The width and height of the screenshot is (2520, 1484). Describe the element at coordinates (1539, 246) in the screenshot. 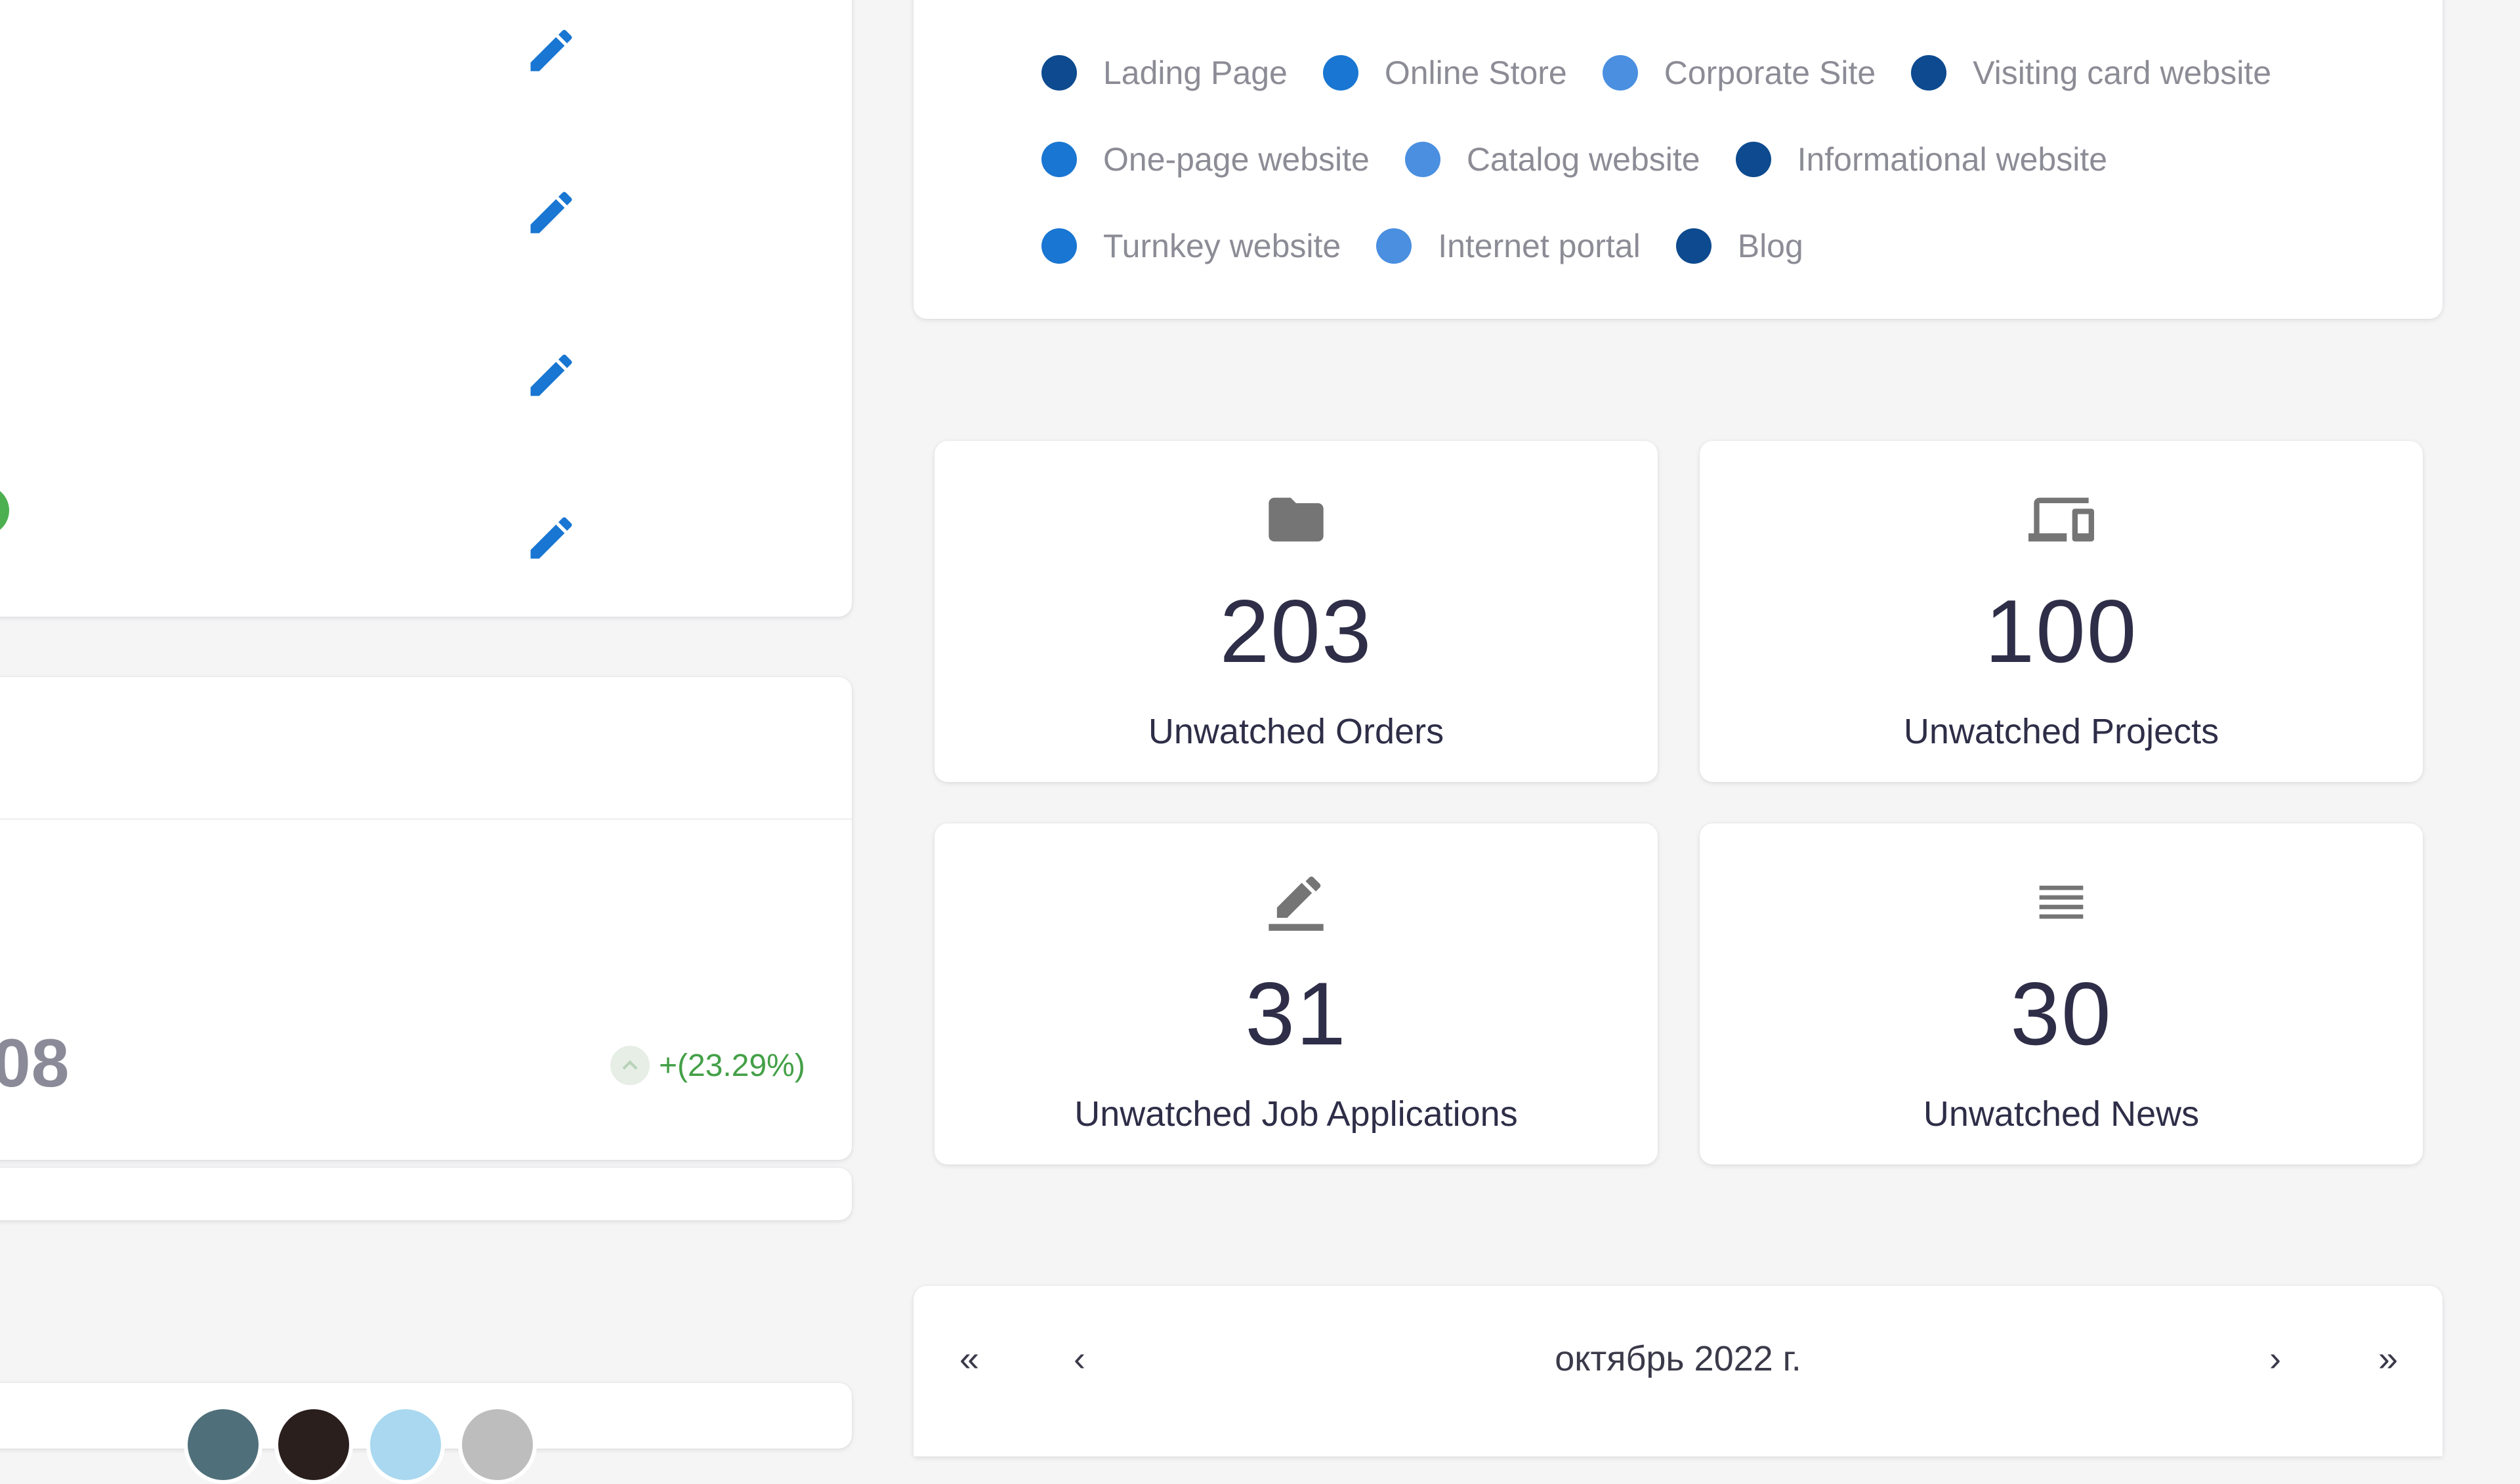

I see `legend-label: Internet portal` at that location.